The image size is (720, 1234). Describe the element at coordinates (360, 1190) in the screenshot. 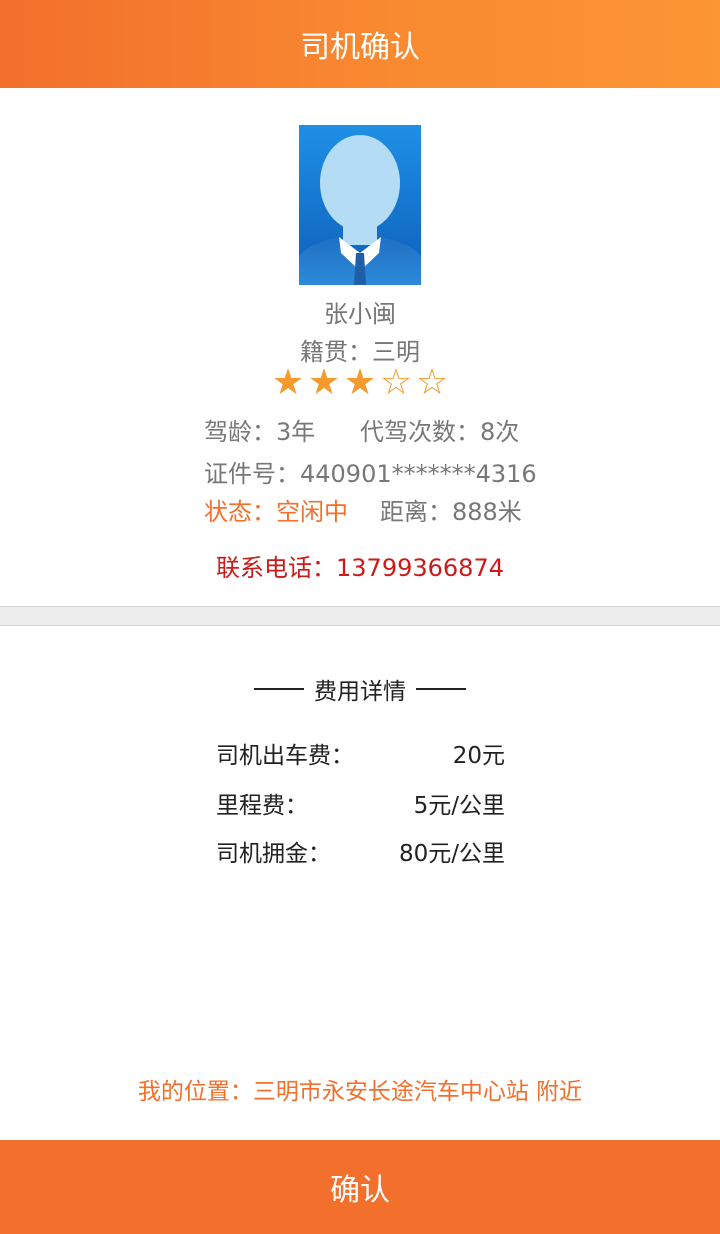

I see `confirm-button-label: 确认` at that location.